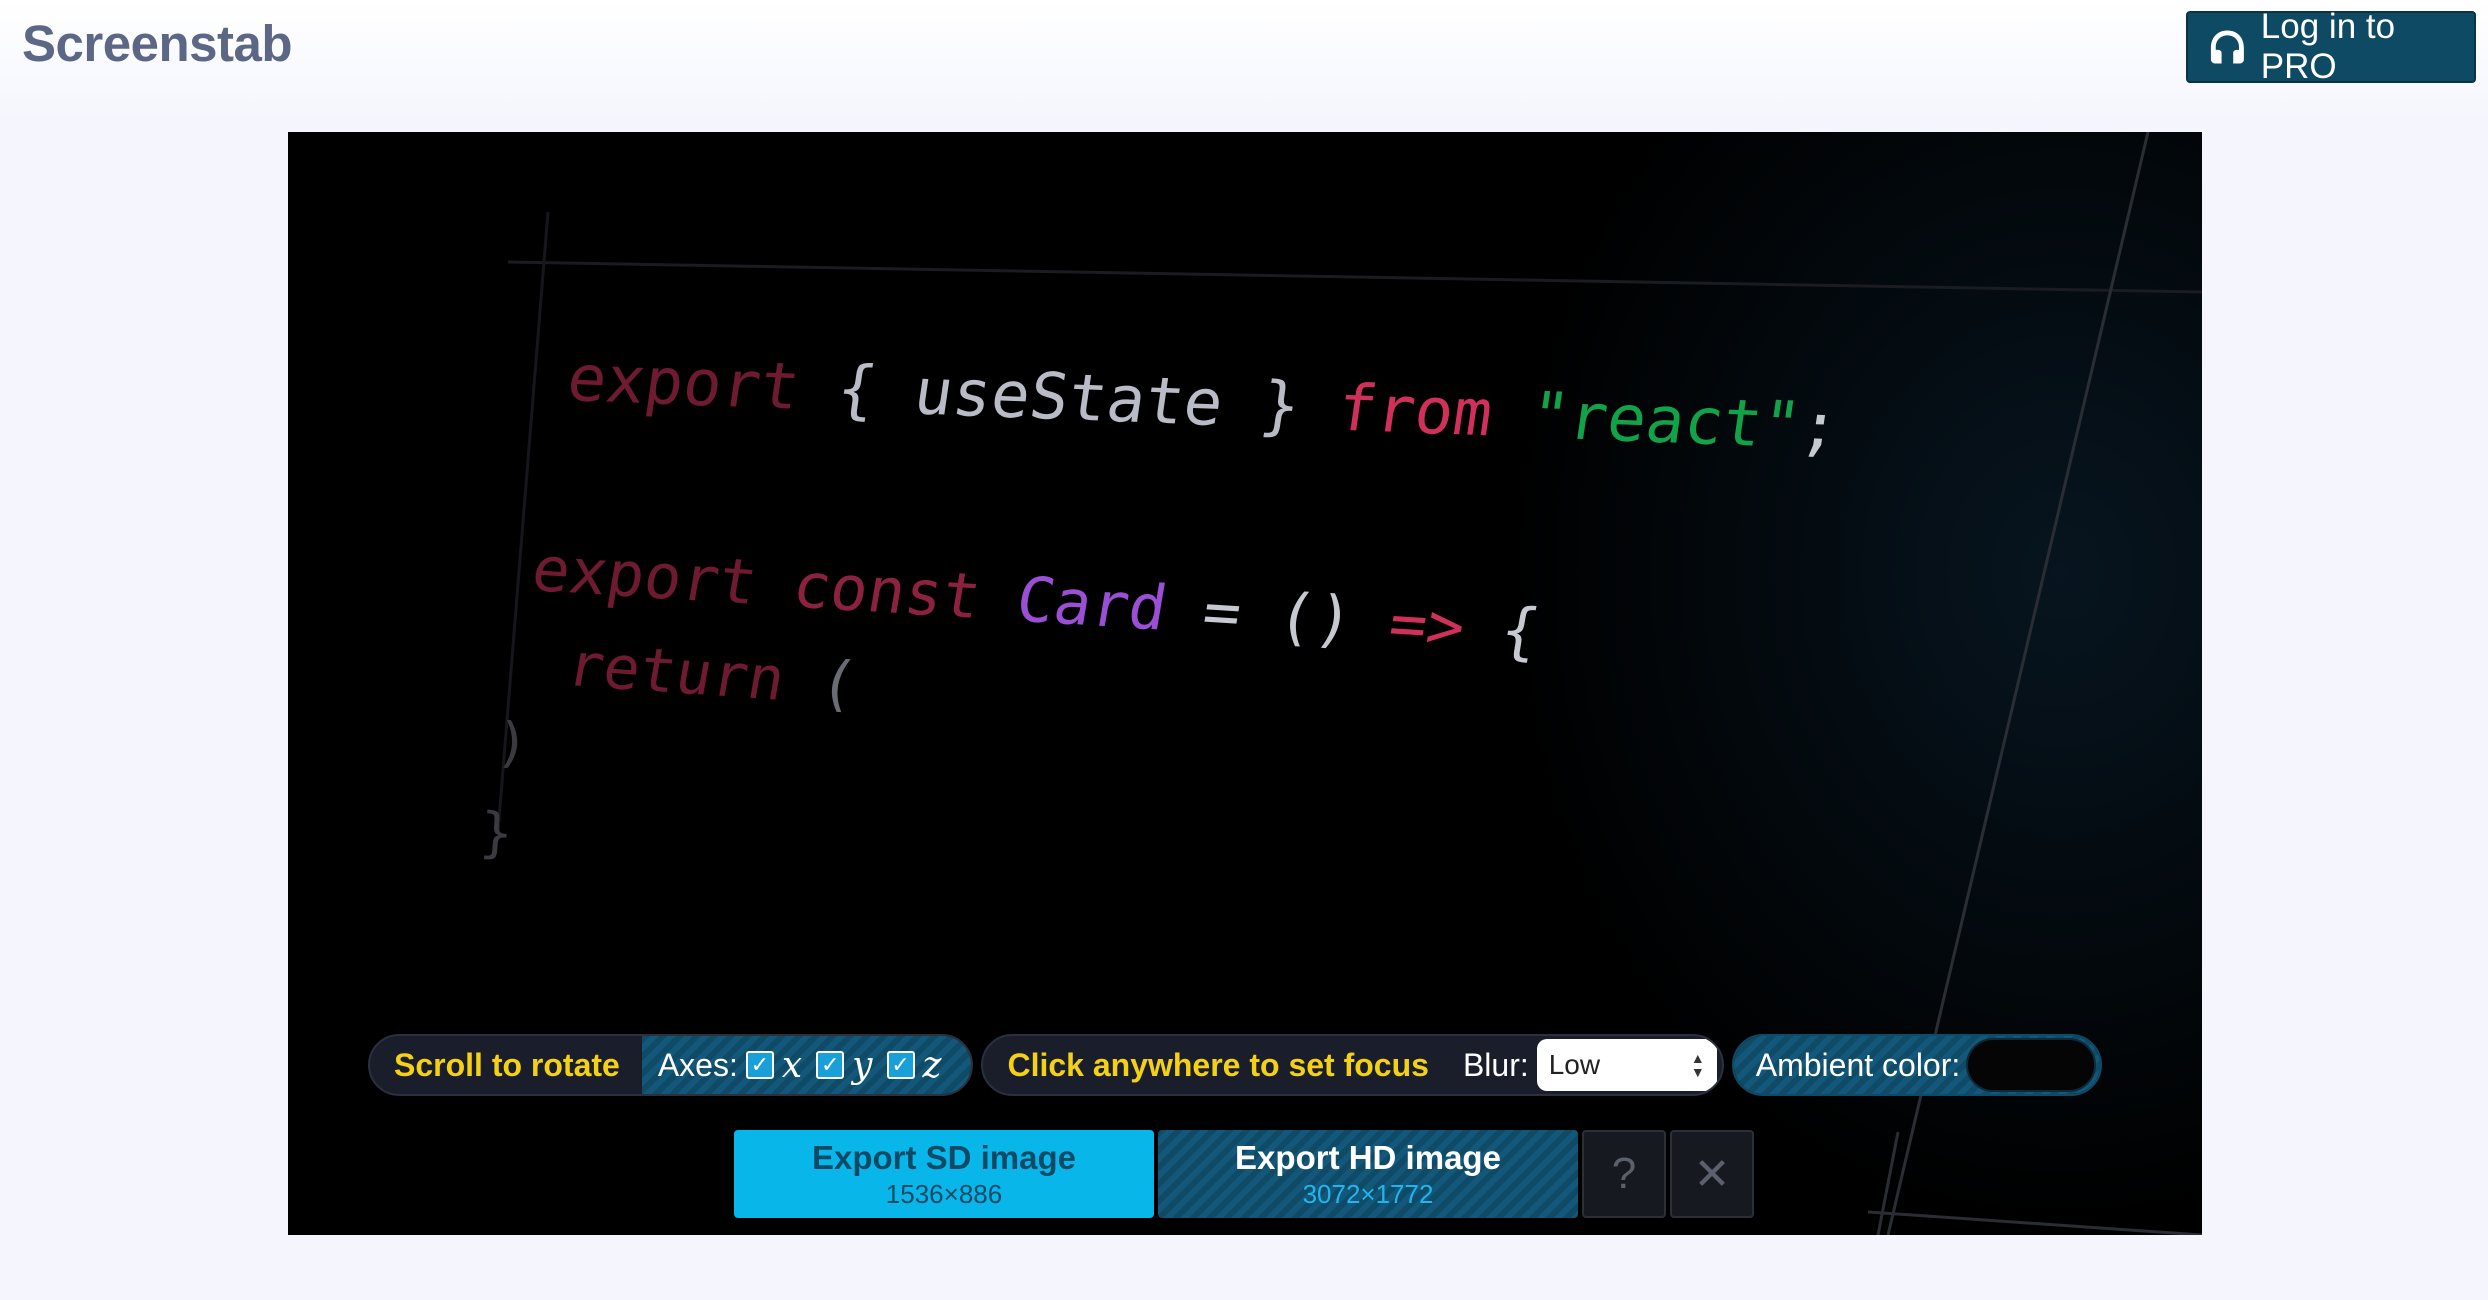 This screenshot has height=1300, width=2488. I want to click on export-hd-size: 3072×1772, so click(1368, 1193).